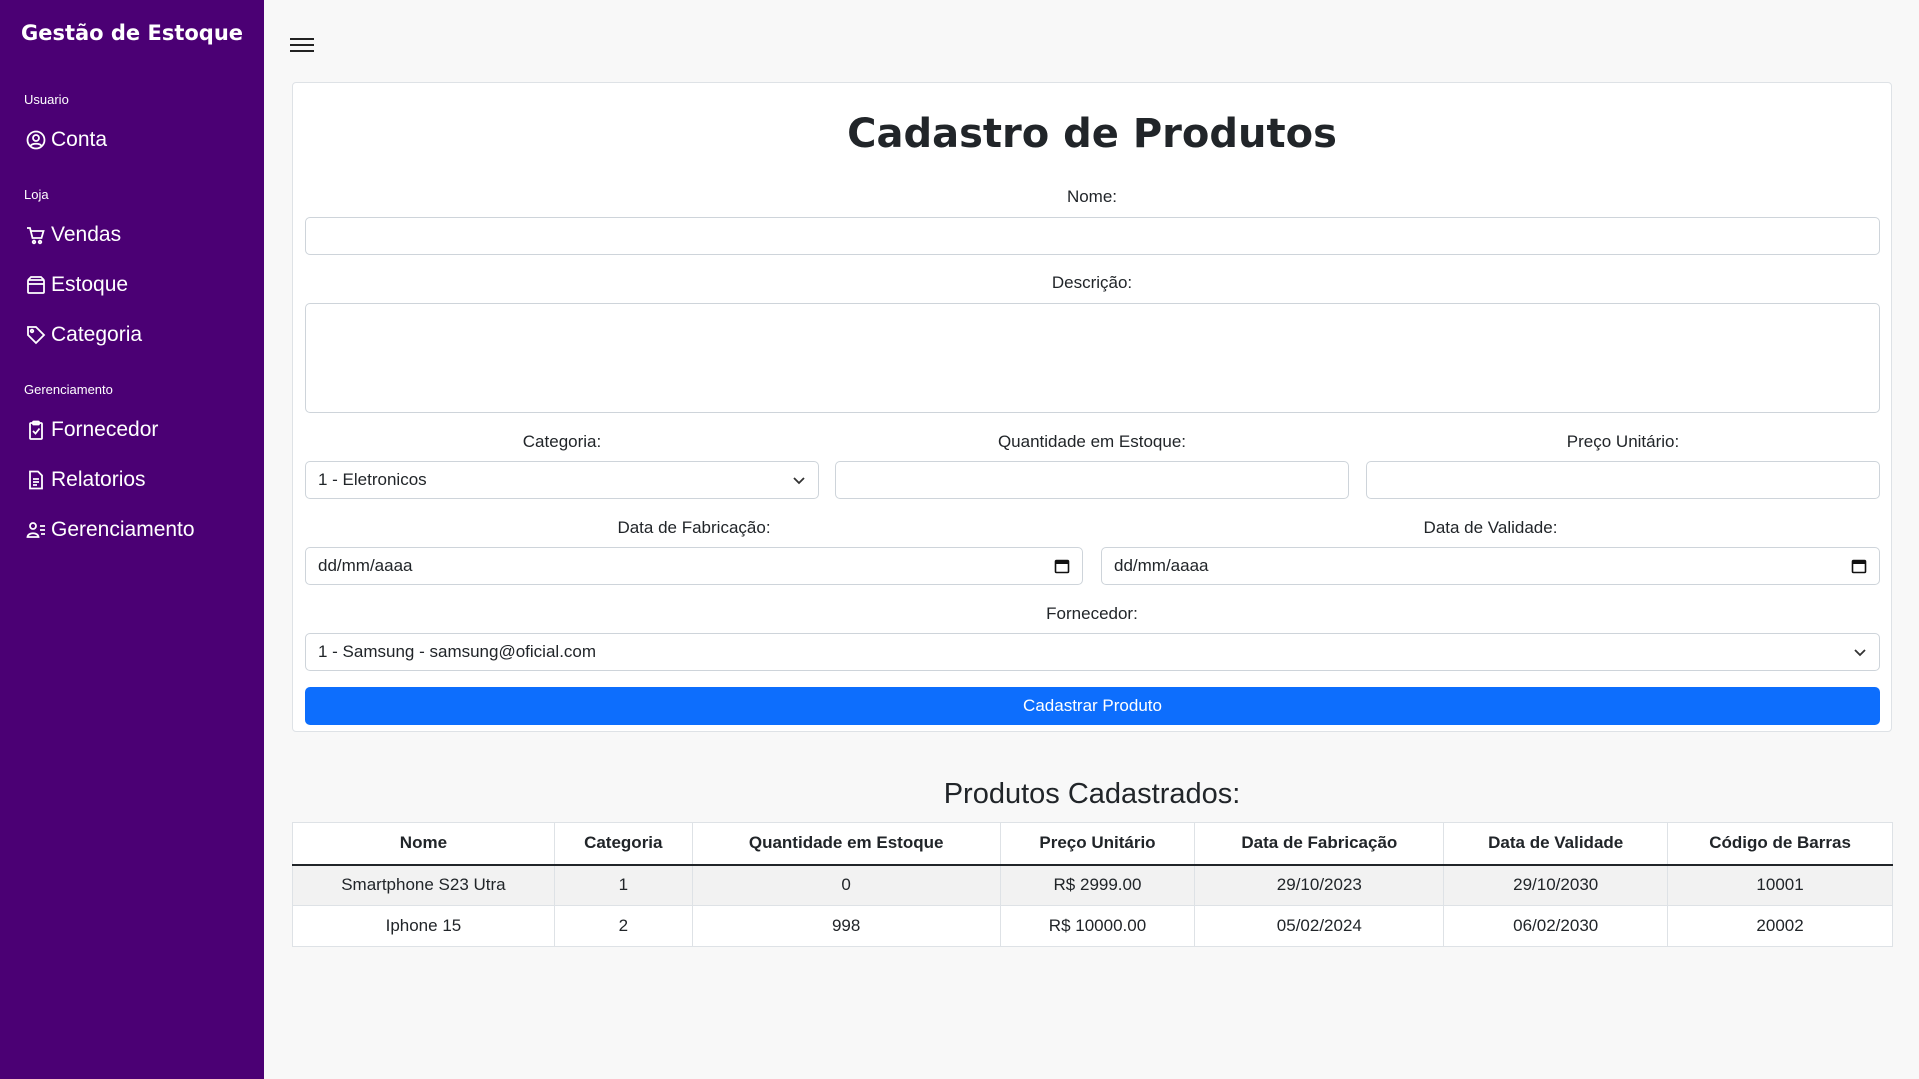 The width and height of the screenshot is (1919, 1079). Describe the element at coordinates (1092, 441) in the screenshot. I see `quantidade-label: Quantidade em Estoque:` at that location.